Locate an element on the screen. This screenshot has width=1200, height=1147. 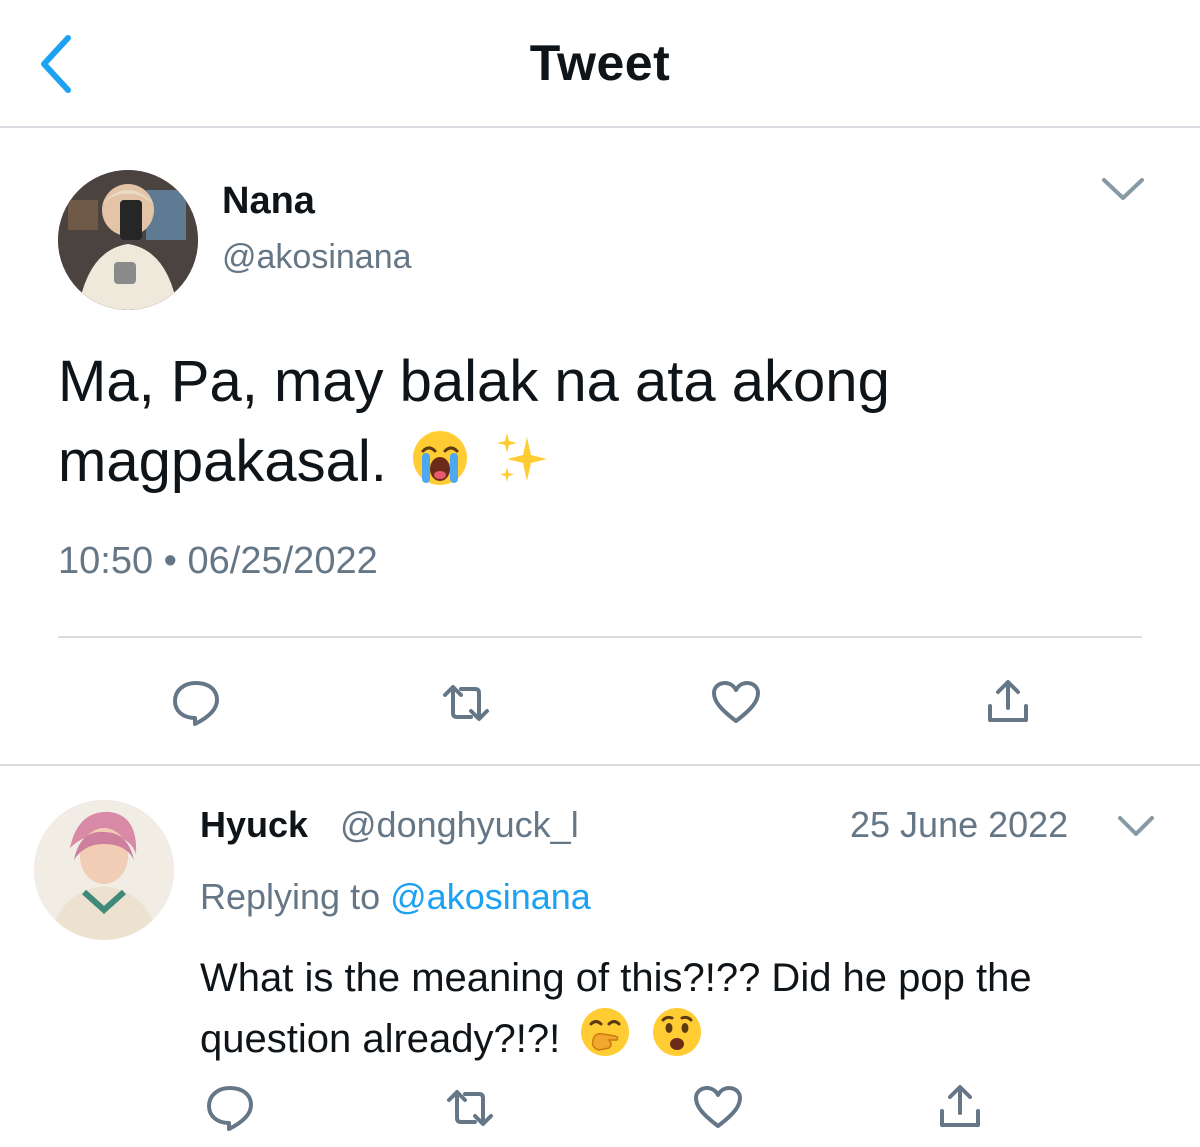
anxious-face-emoji is located at coordinates (676, 1032).